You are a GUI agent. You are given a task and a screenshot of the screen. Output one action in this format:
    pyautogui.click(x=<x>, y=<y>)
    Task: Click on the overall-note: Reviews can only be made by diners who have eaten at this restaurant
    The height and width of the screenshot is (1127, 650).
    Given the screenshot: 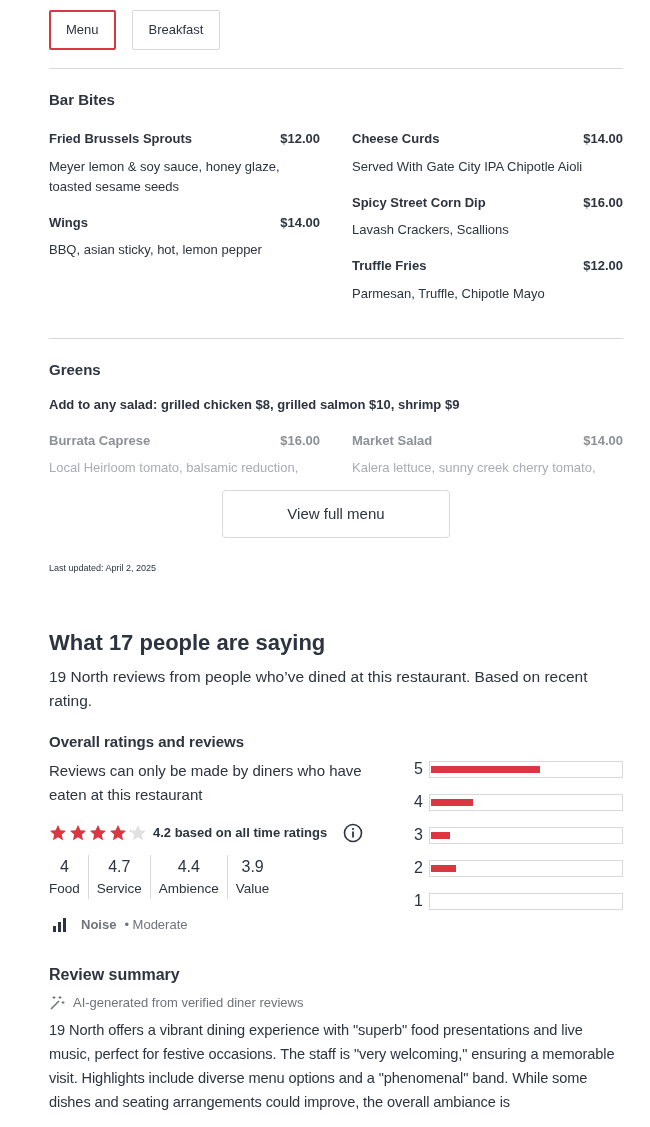 What is the action you would take?
    pyautogui.click(x=206, y=783)
    